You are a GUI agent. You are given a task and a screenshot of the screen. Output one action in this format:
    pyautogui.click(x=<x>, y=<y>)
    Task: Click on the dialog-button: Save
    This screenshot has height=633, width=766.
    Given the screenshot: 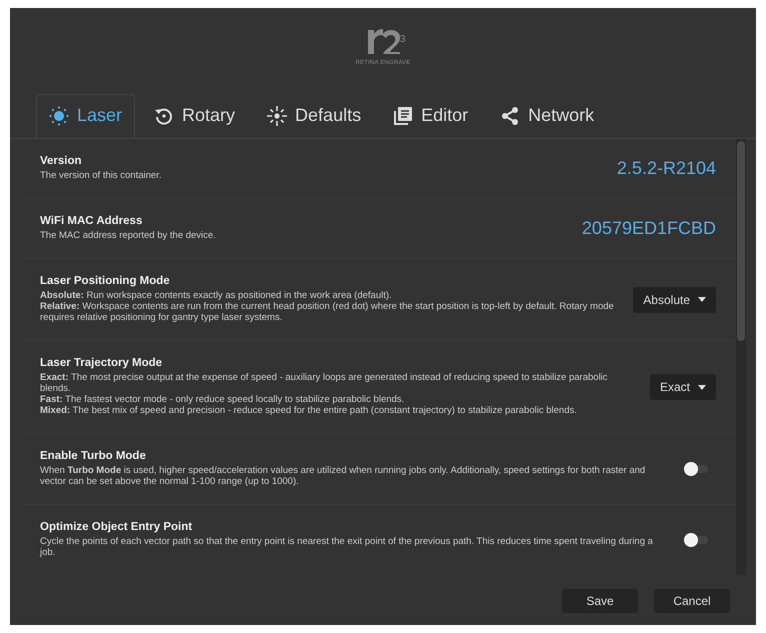 What is the action you would take?
    pyautogui.click(x=600, y=601)
    